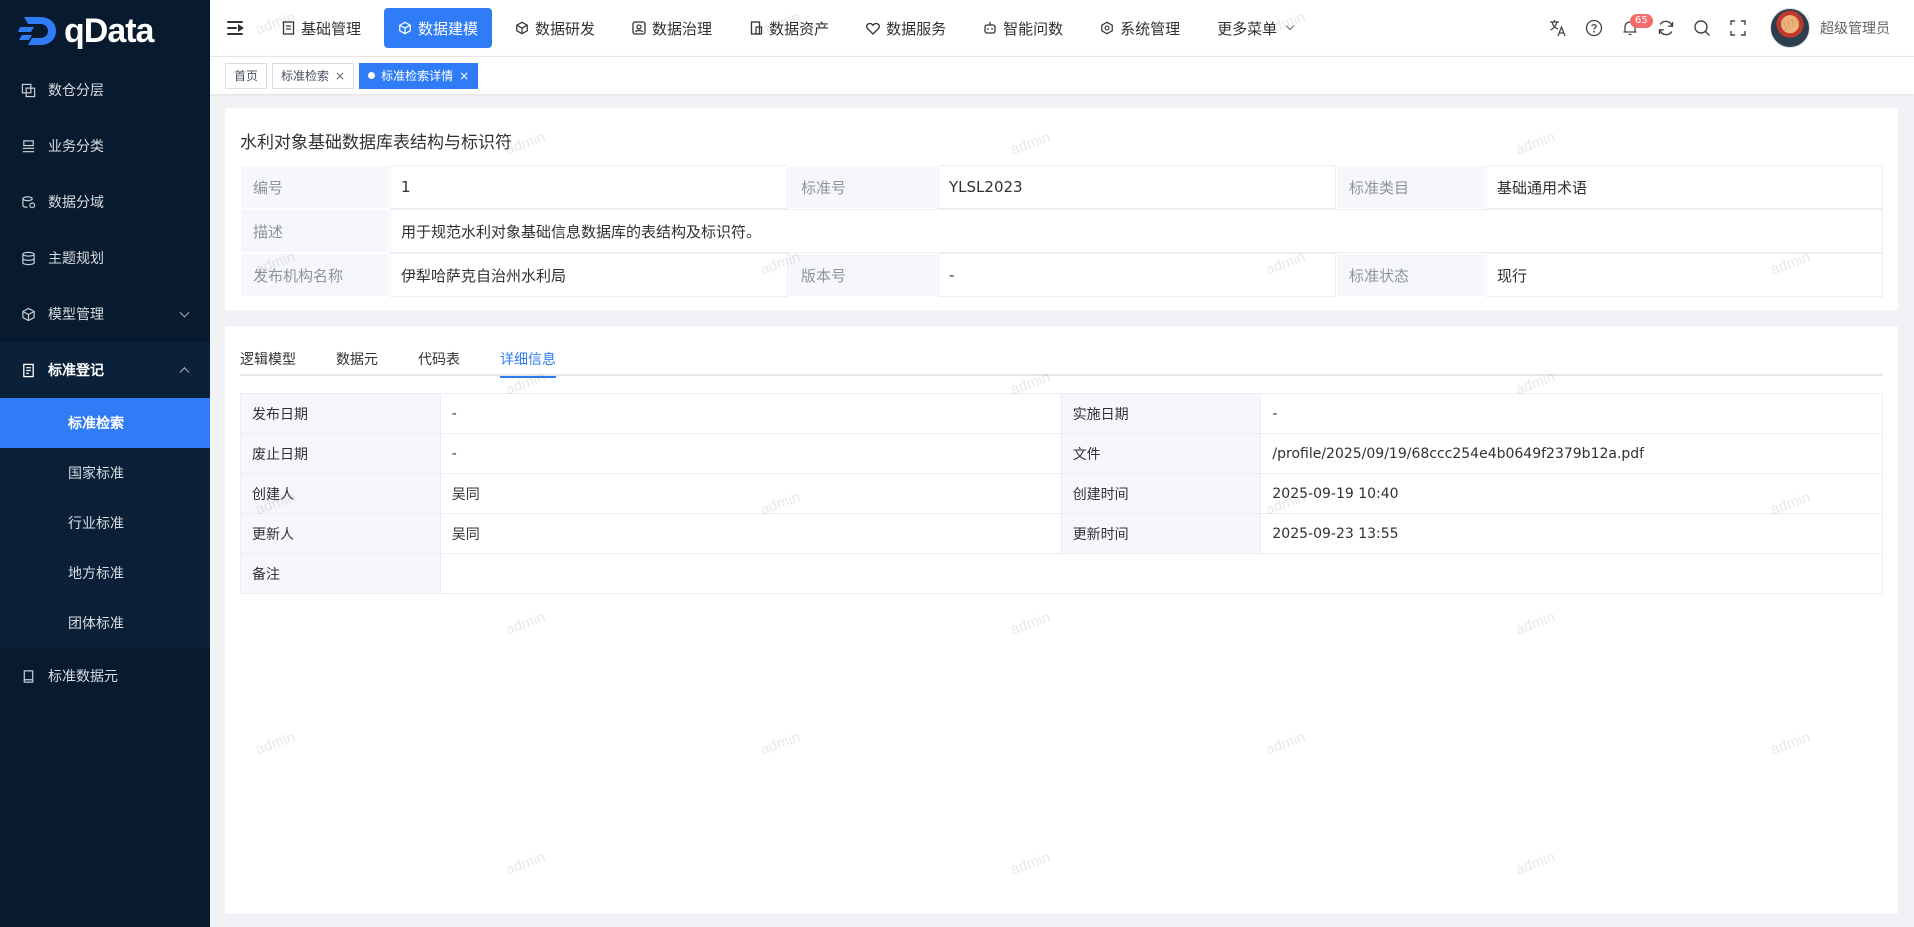  Describe the element at coordinates (376, 143) in the screenshot. I see `page-title: 水利对象基础数据库表结构与标识符` at that location.